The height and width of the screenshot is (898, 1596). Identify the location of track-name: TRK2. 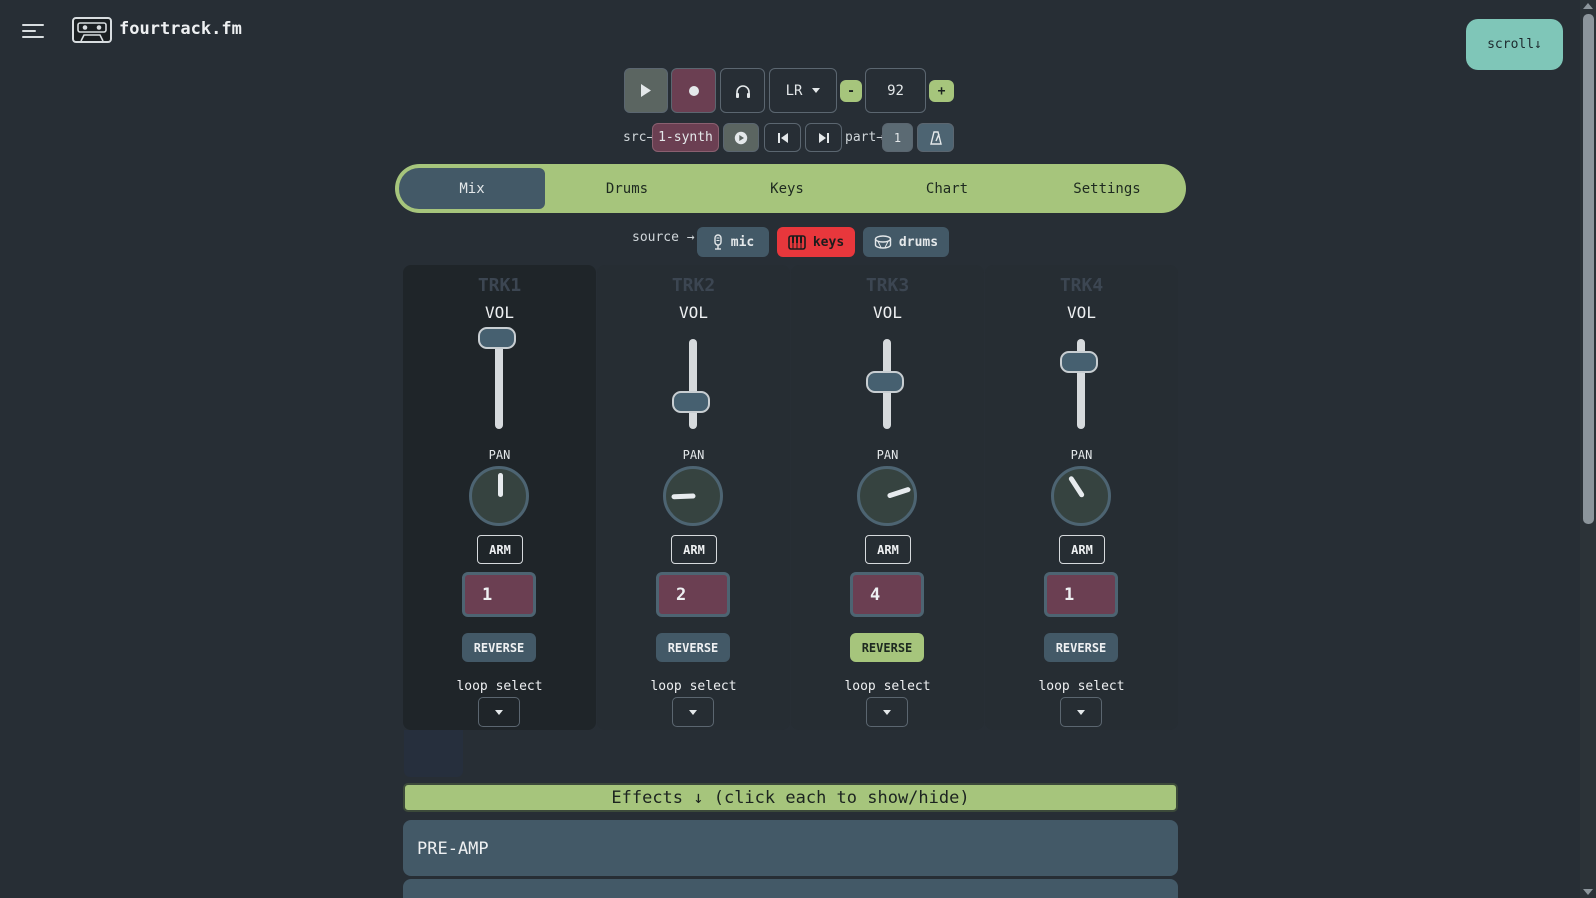
(693, 285).